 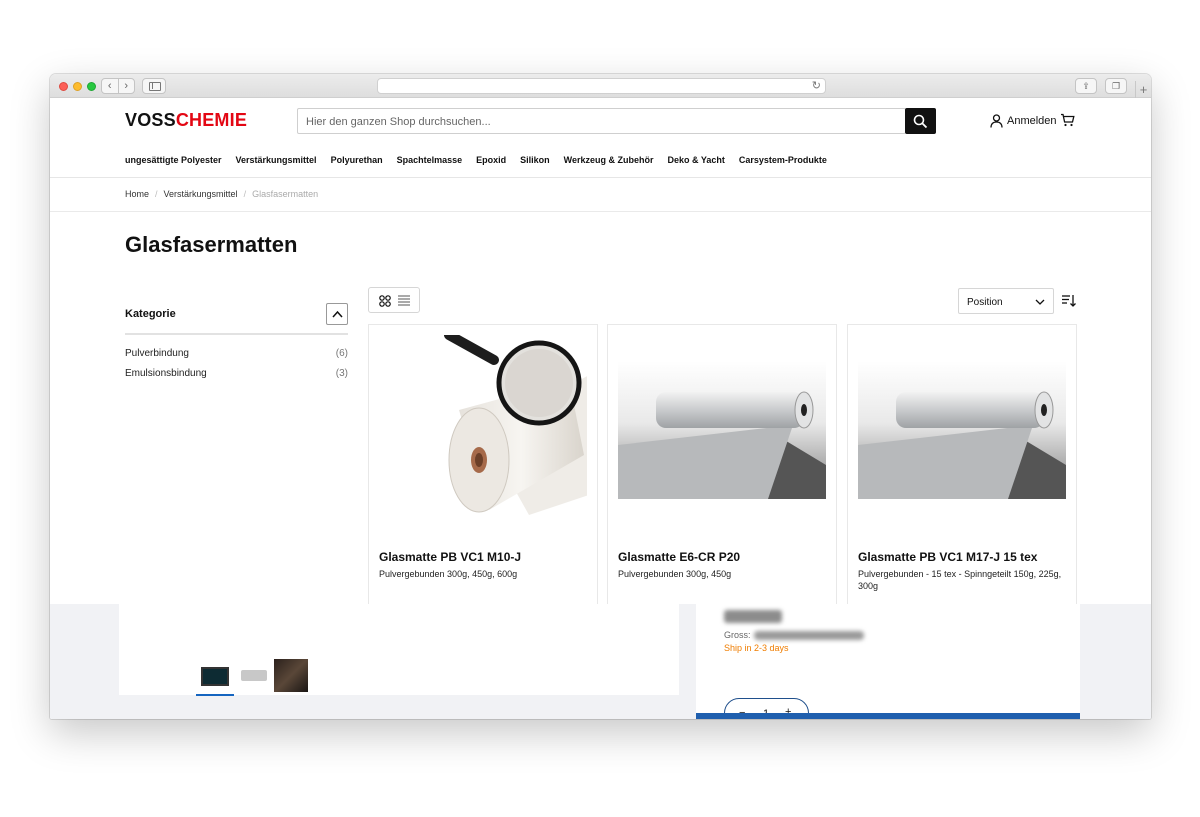 I want to click on nav-item-werkzeug: Werkzeug & Zubehör, so click(x=609, y=160).